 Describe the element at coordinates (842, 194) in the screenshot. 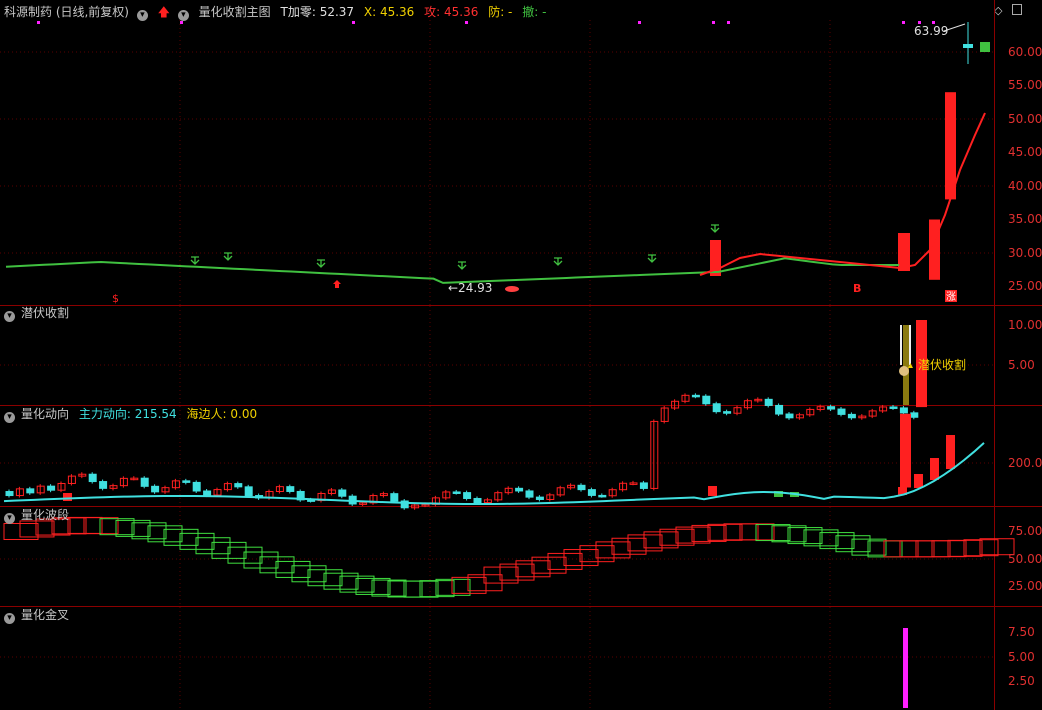

I see `ma-line-red` at that location.